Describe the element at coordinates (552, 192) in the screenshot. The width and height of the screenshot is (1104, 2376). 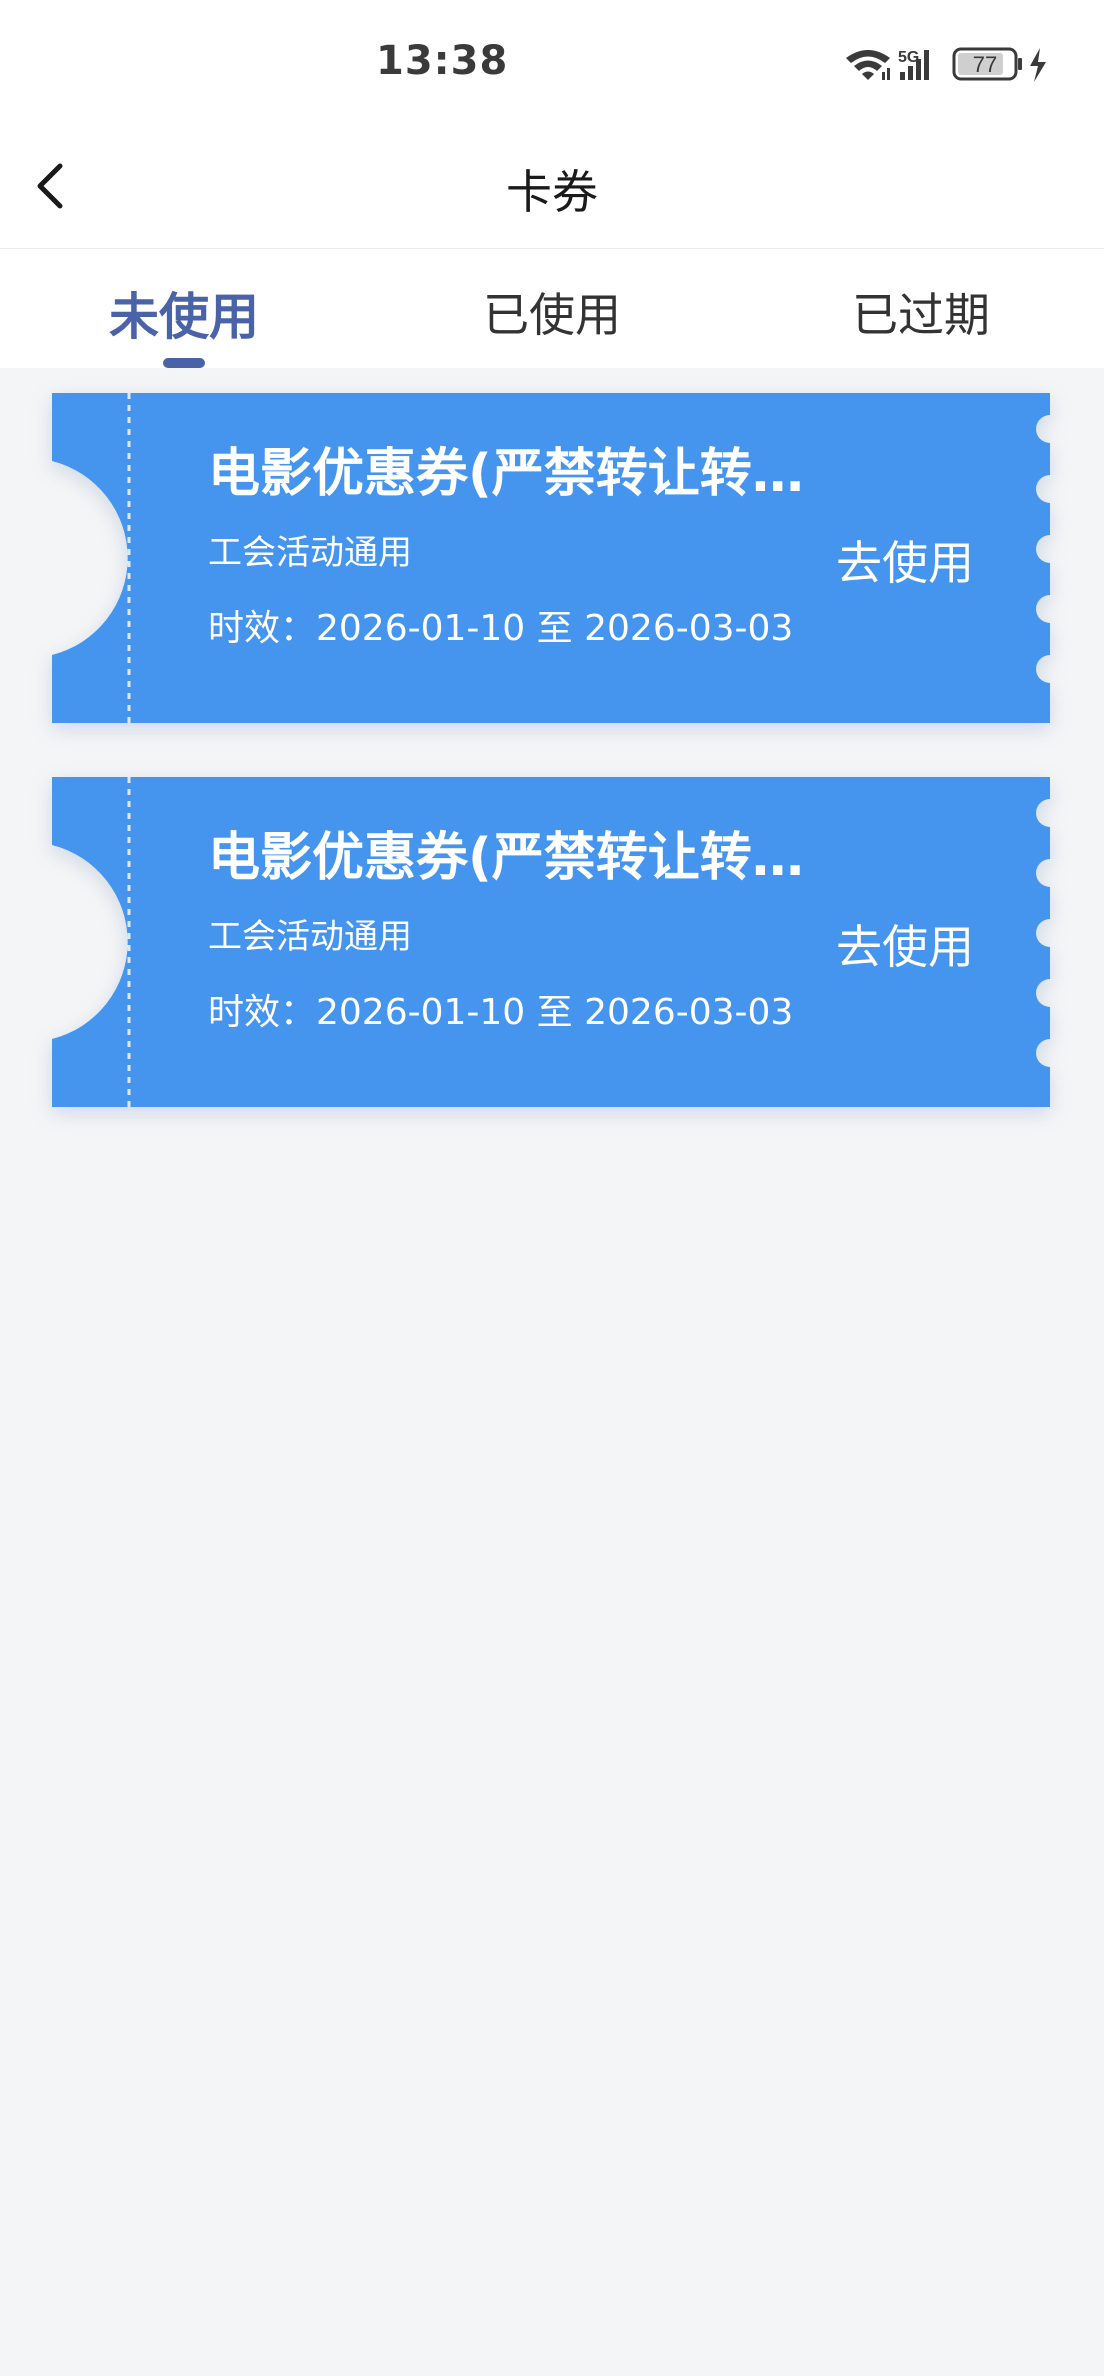
I see `page-title: 卡券` at that location.